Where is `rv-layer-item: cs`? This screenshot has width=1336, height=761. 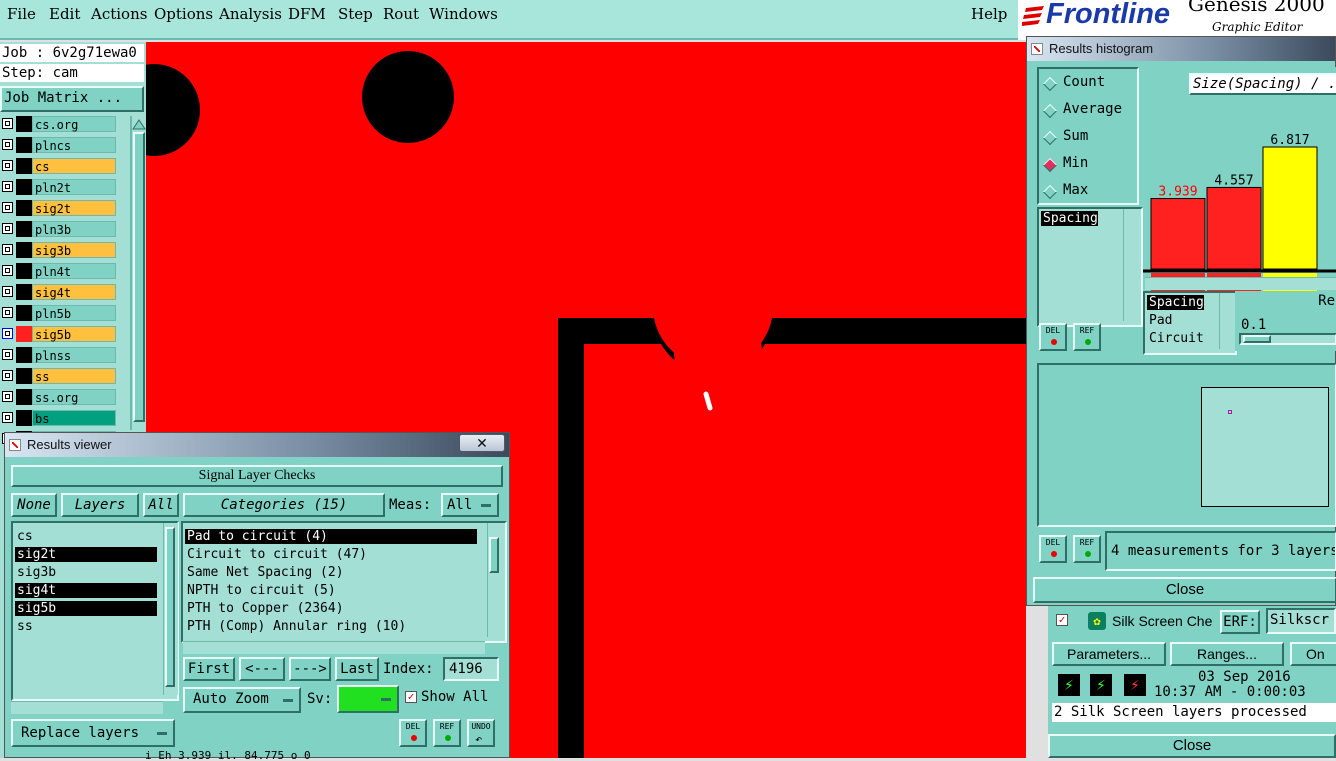 rv-layer-item: cs is located at coordinates (86, 536).